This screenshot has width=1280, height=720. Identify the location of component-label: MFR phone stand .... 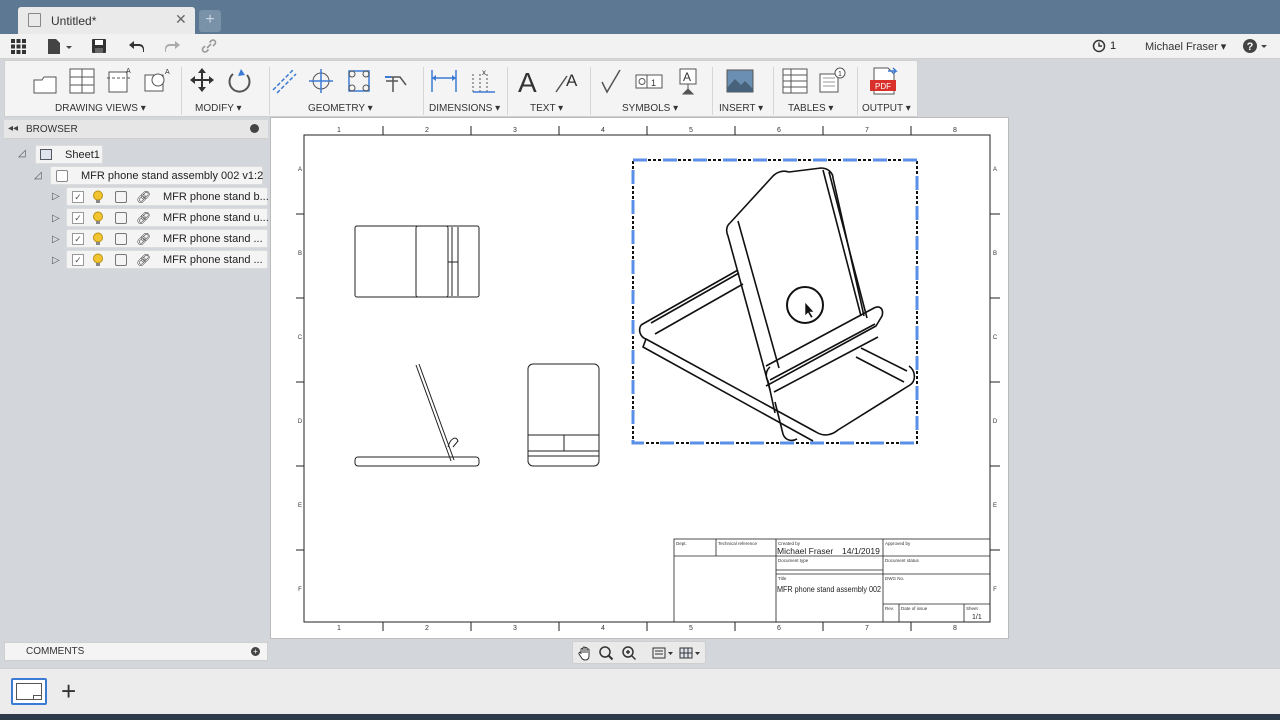
(213, 239).